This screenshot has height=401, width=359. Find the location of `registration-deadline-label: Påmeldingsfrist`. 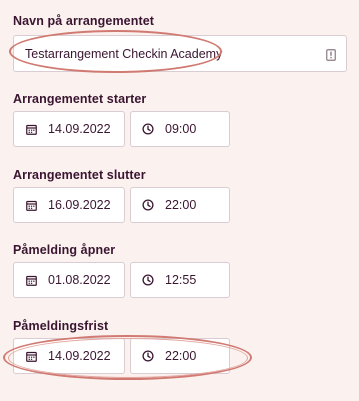

registration-deadline-label: Påmeldingsfrist is located at coordinates (61, 326).